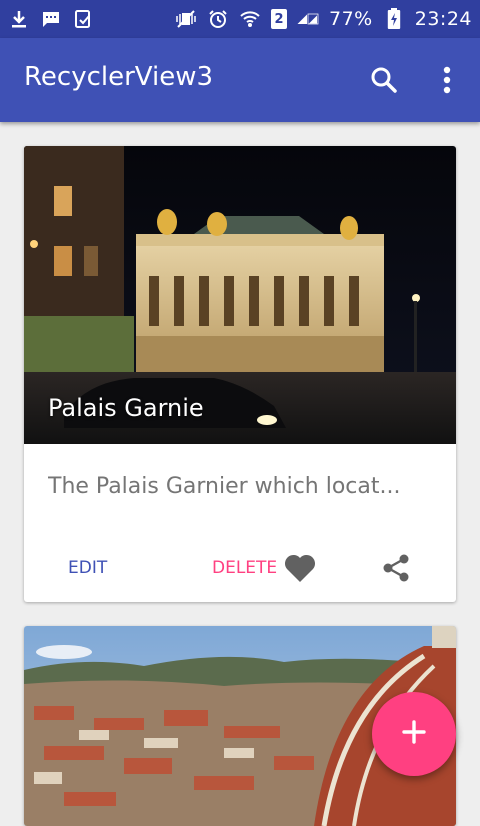 This screenshot has width=480, height=826. I want to click on clock: 23:24, so click(443, 19).